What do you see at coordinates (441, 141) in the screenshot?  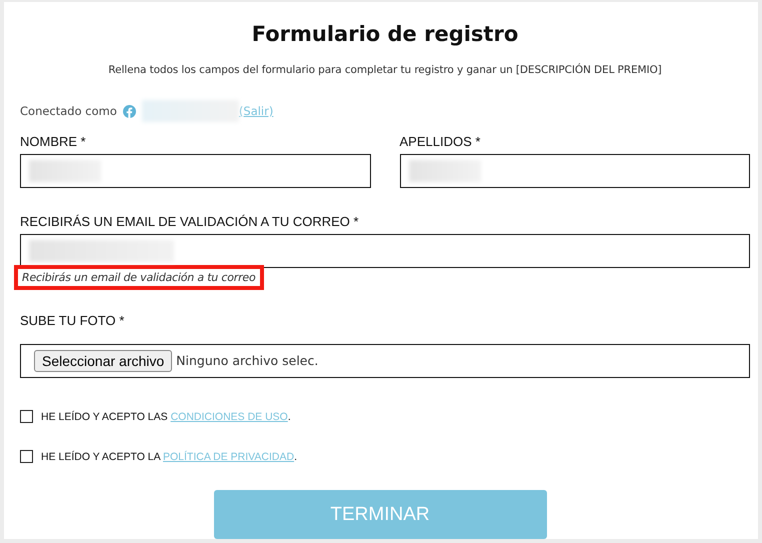 I see `field-label: APELLIDOS *` at bounding box center [441, 141].